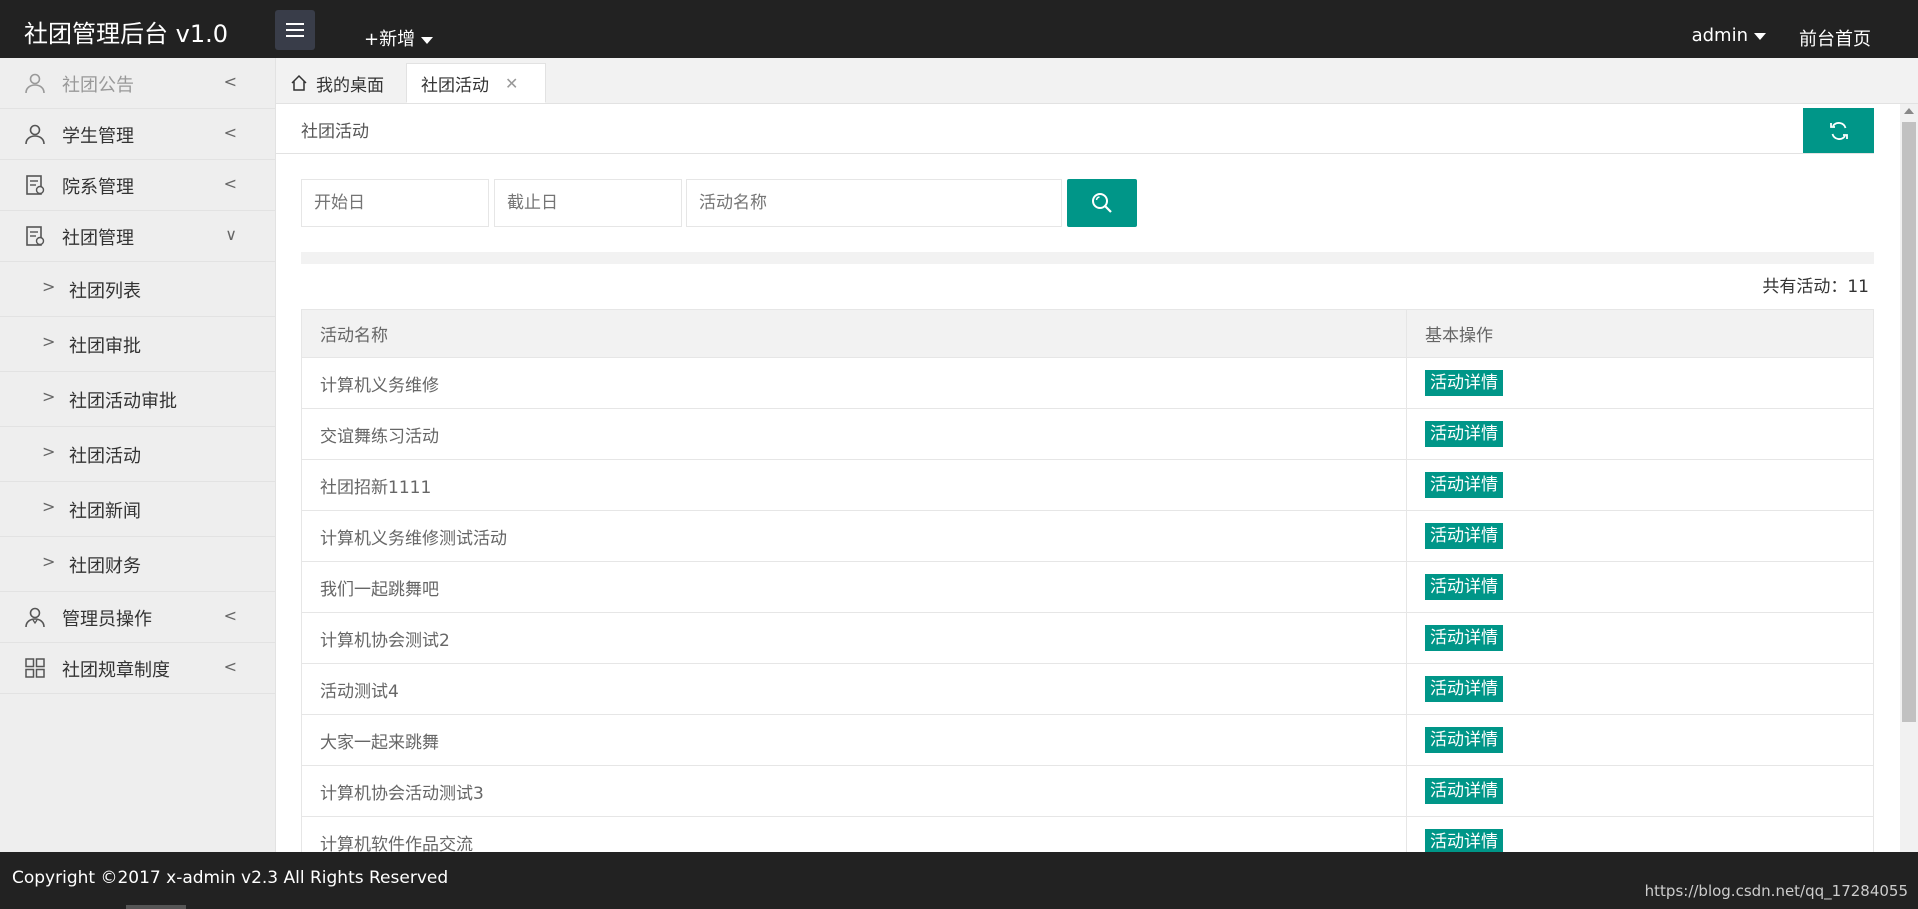 The height and width of the screenshot is (909, 1918). Describe the element at coordinates (35, 617) in the screenshot. I see `admin-icon` at that location.